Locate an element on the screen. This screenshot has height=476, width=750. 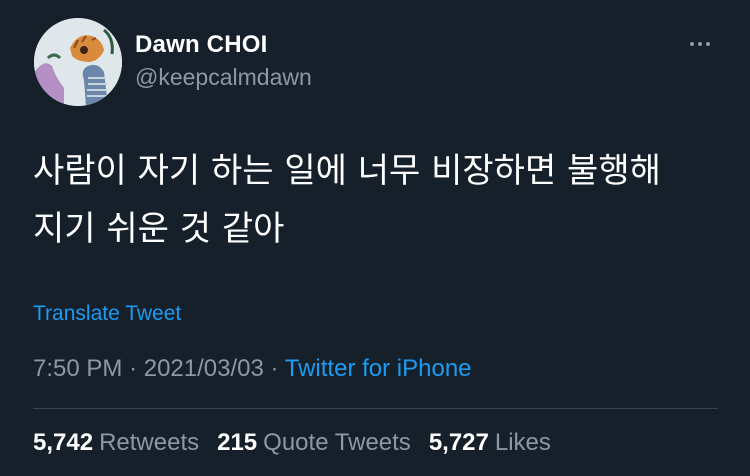
avatar is located at coordinates (78, 62).